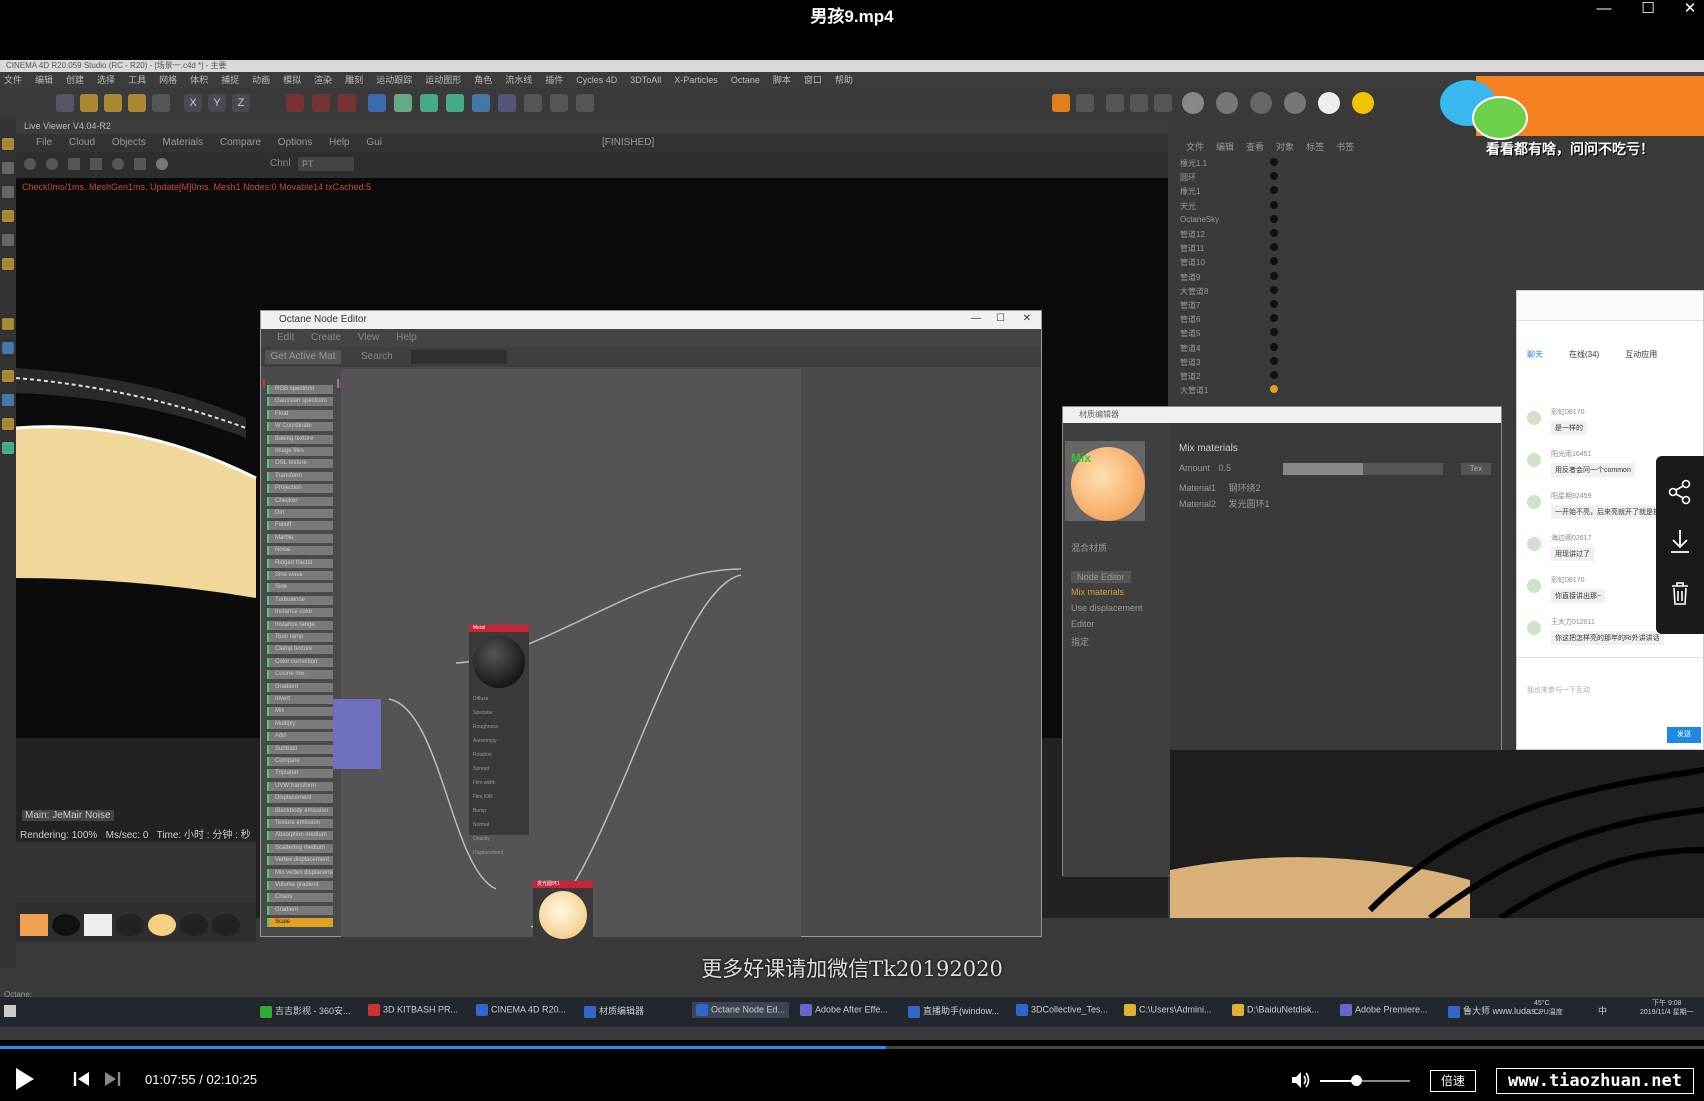  Describe the element at coordinates (976, 318) in the screenshot. I see `ne-minimize-button: —` at that location.